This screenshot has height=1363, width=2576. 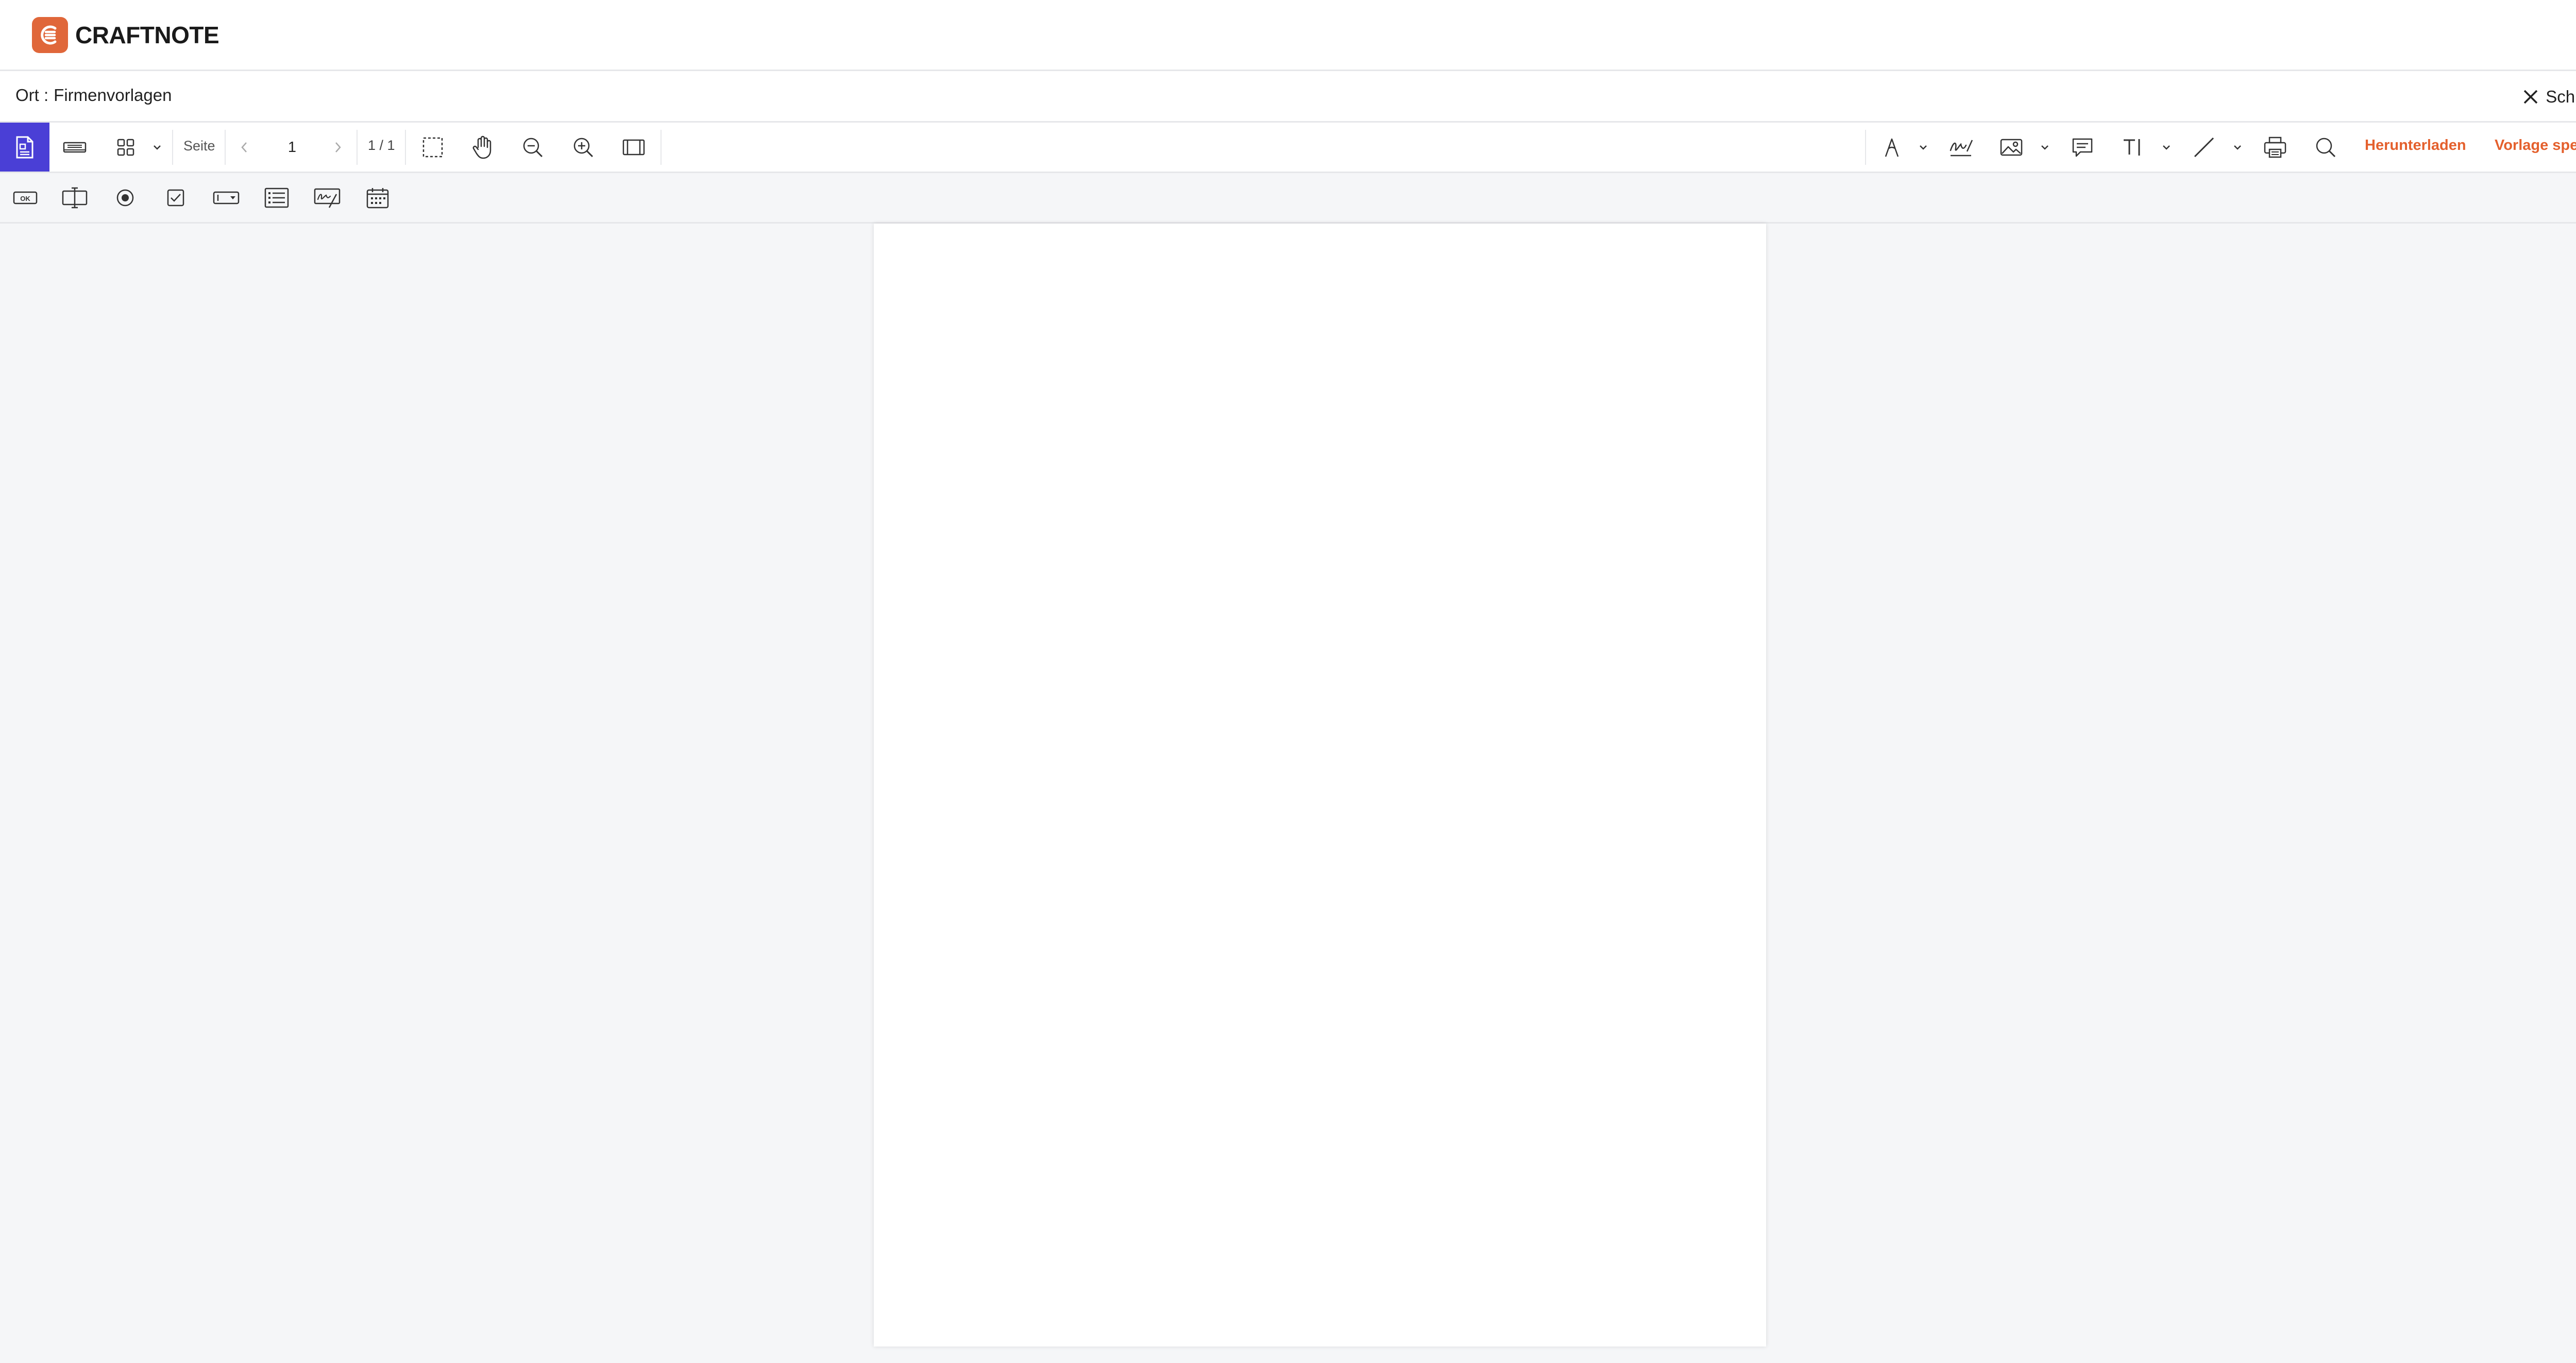 I want to click on date-field-icon, so click(x=377, y=198).